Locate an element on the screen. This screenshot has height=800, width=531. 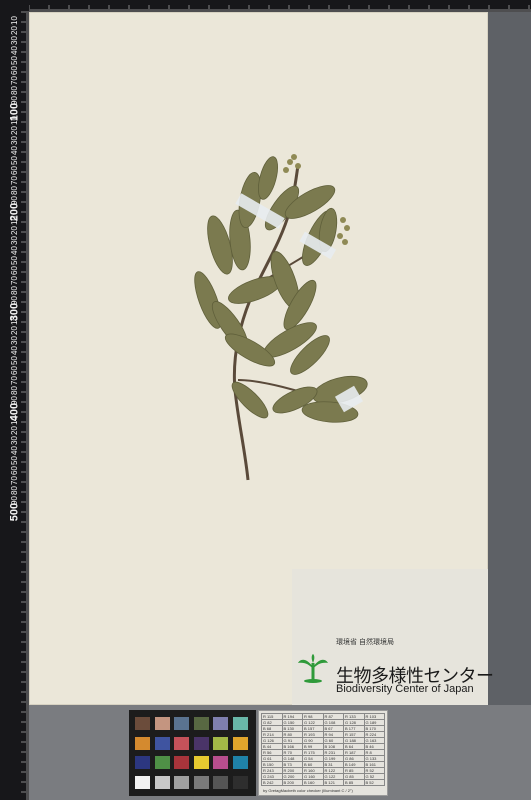
reference-cell: B 160 is located at coordinates (313, 782).